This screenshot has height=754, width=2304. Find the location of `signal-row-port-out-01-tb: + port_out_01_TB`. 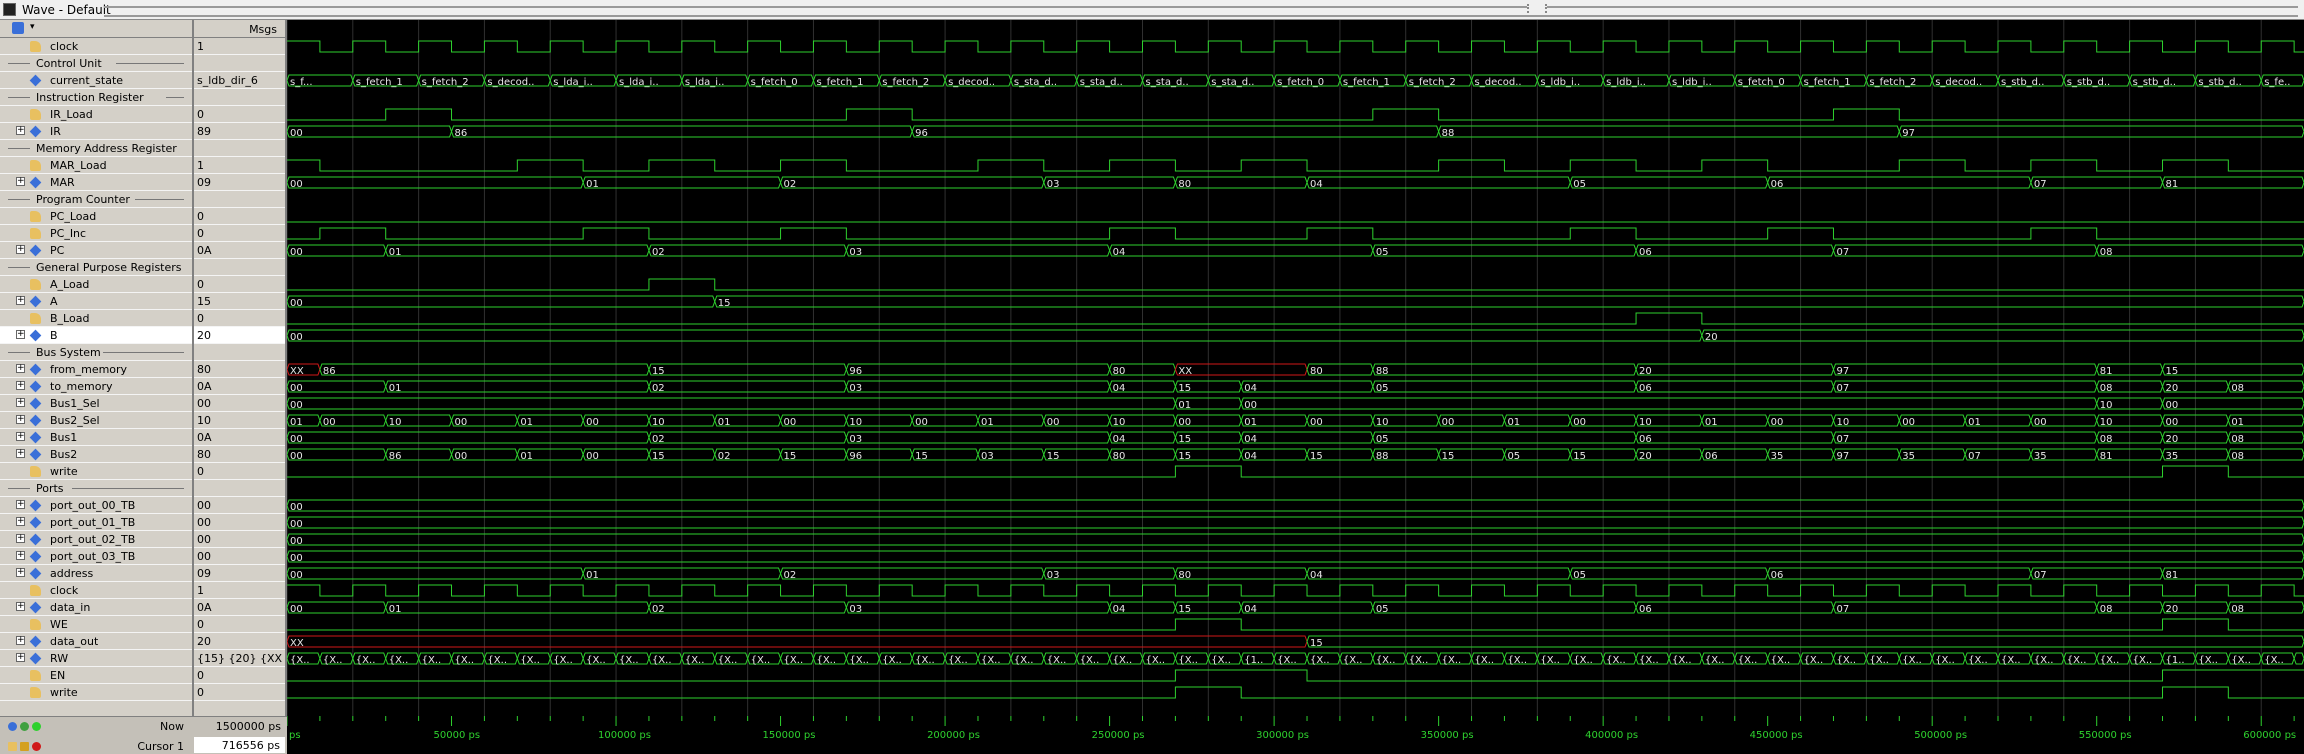

signal-row-port-out-01-tb: + port_out_01_TB is located at coordinates (96, 522).